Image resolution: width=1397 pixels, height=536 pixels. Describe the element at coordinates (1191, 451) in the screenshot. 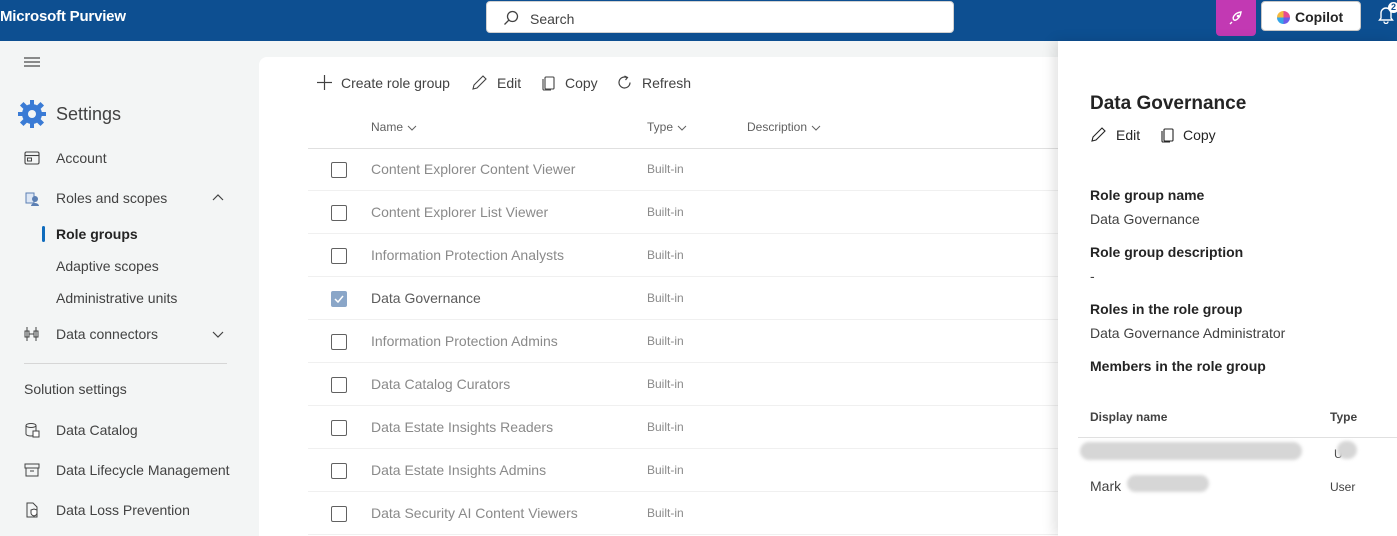

I see `redacted-name` at that location.